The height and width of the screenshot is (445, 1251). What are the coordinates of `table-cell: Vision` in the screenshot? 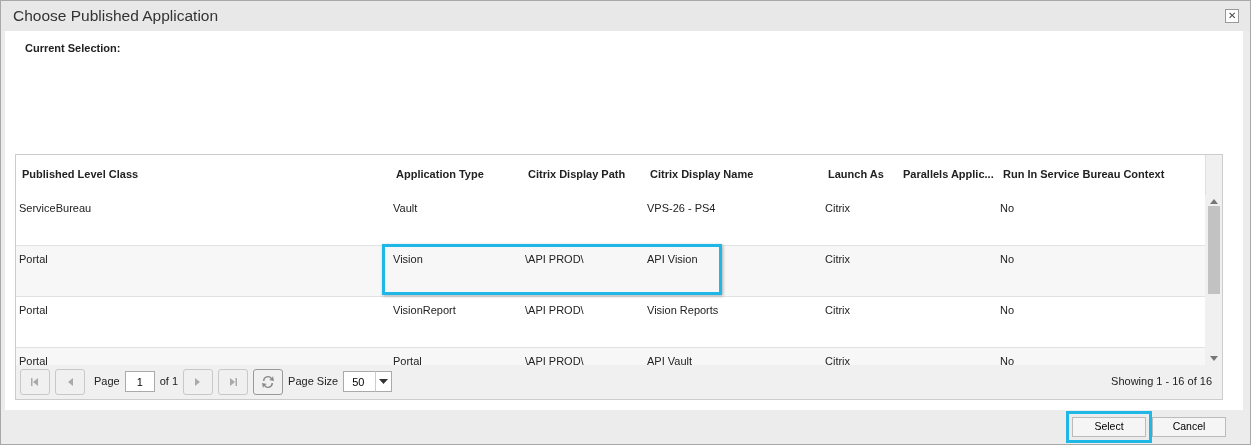 It's located at (408, 258).